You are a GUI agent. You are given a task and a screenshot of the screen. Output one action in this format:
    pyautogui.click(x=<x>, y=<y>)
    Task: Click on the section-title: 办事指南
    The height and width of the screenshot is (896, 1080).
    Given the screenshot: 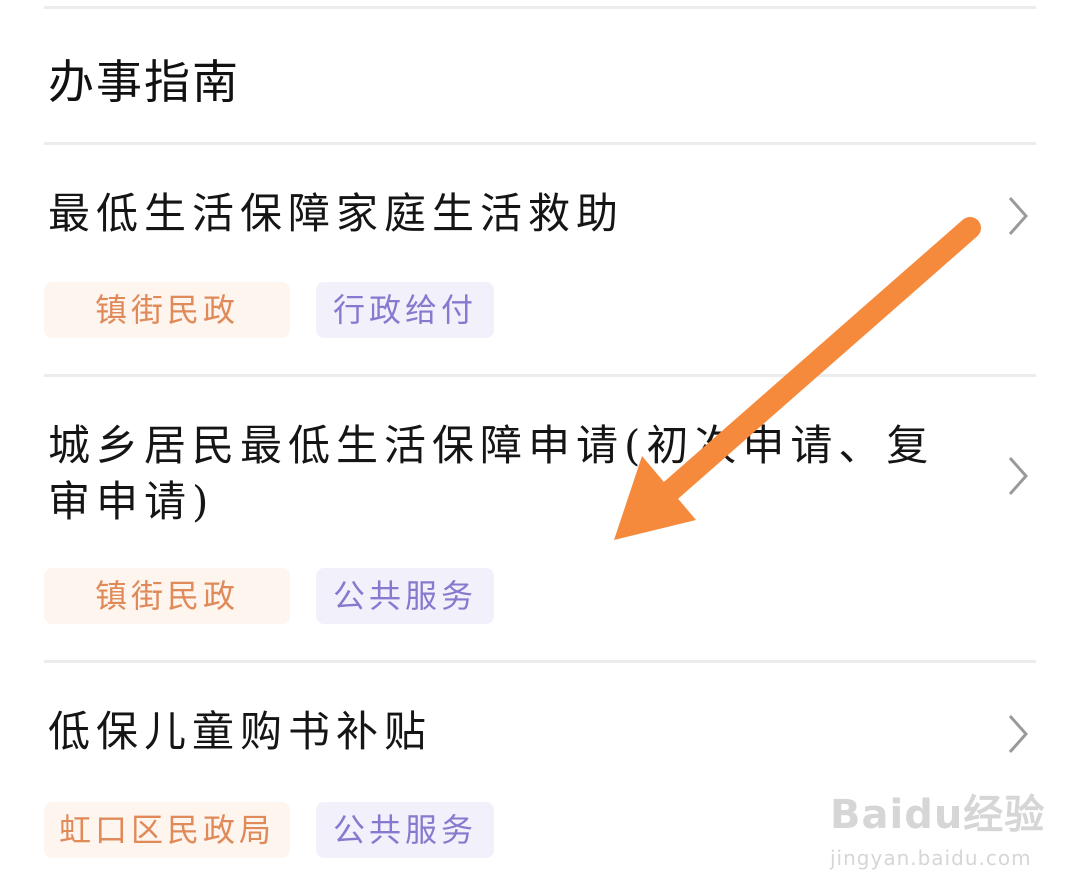 What is the action you would take?
    pyautogui.click(x=144, y=82)
    